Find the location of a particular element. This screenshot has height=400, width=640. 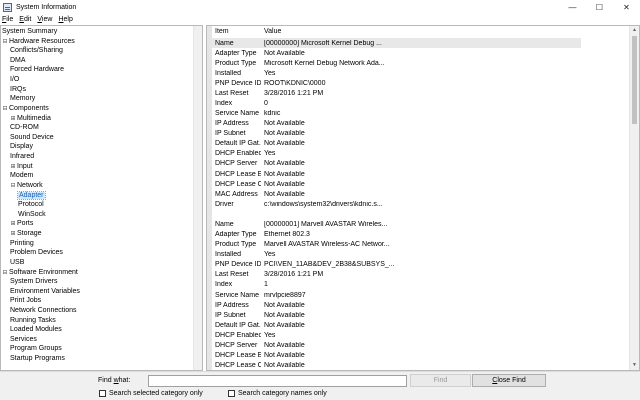

search-selected-checkbox is located at coordinates (102, 393).